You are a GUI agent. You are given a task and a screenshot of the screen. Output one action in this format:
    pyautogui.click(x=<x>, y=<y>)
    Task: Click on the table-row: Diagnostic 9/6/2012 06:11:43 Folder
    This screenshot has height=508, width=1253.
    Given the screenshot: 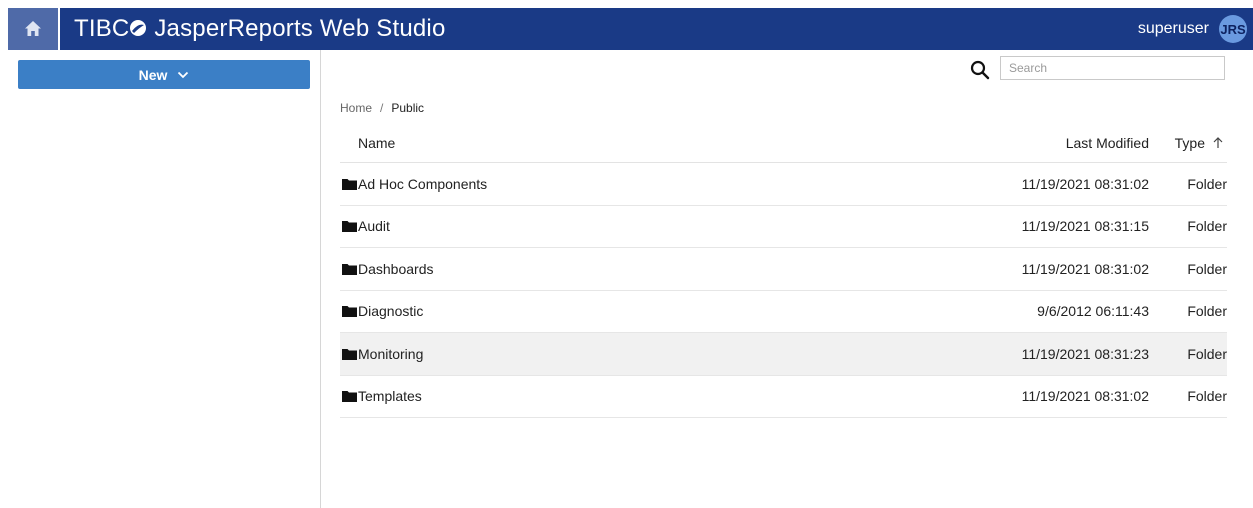 What is the action you would take?
    pyautogui.click(x=783, y=312)
    